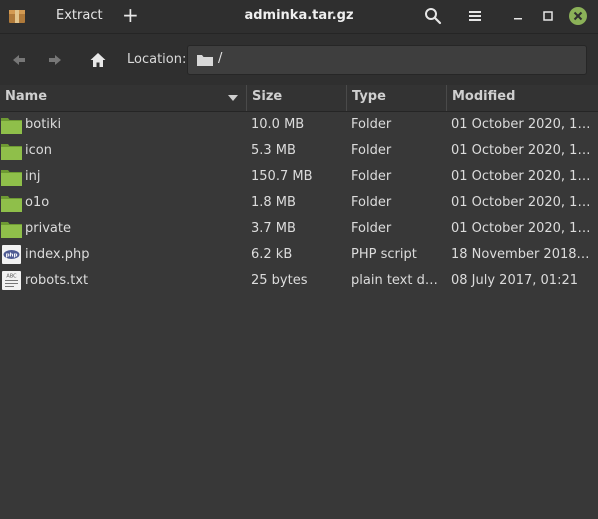 The height and width of the screenshot is (519, 598). What do you see at coordinates (11, 277) in the screenshot?
I see `svg-text: ABC` at bounding box center [11, 277].